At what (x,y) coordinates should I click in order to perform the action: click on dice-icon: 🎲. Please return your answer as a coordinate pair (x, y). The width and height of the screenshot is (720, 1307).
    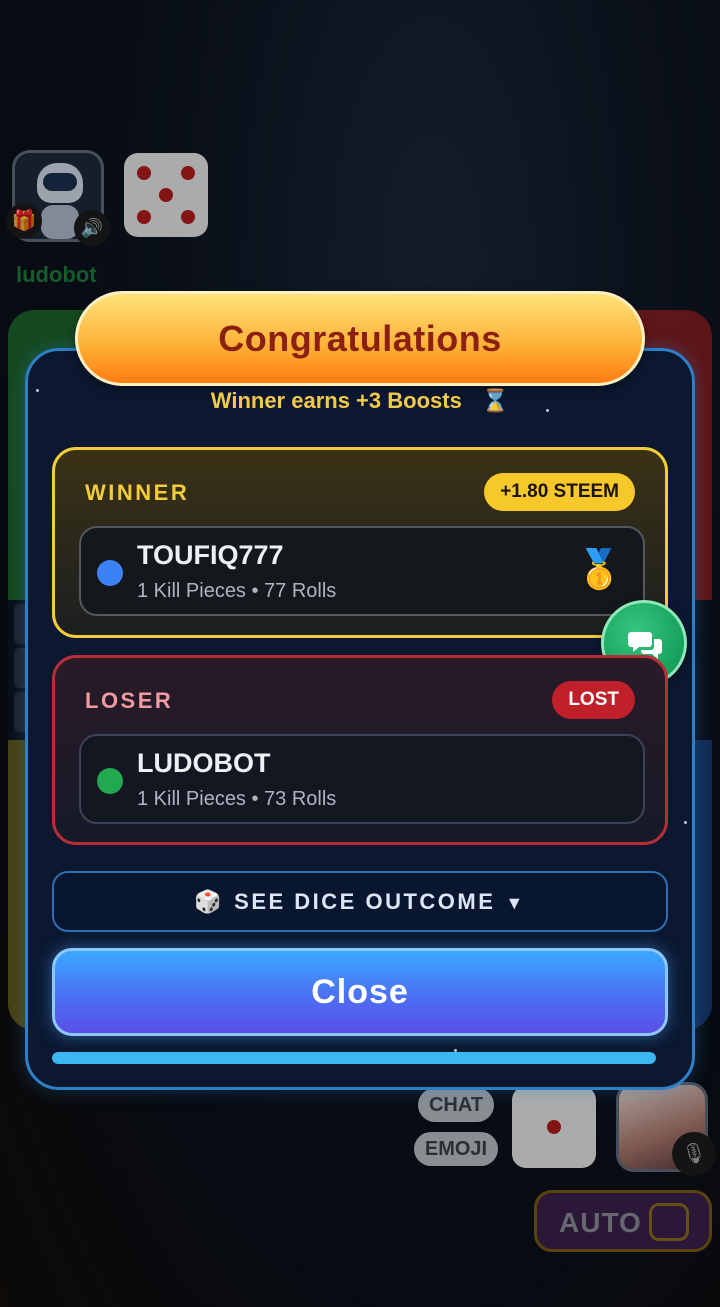
    Looking at the image, I should click on (209, 901).